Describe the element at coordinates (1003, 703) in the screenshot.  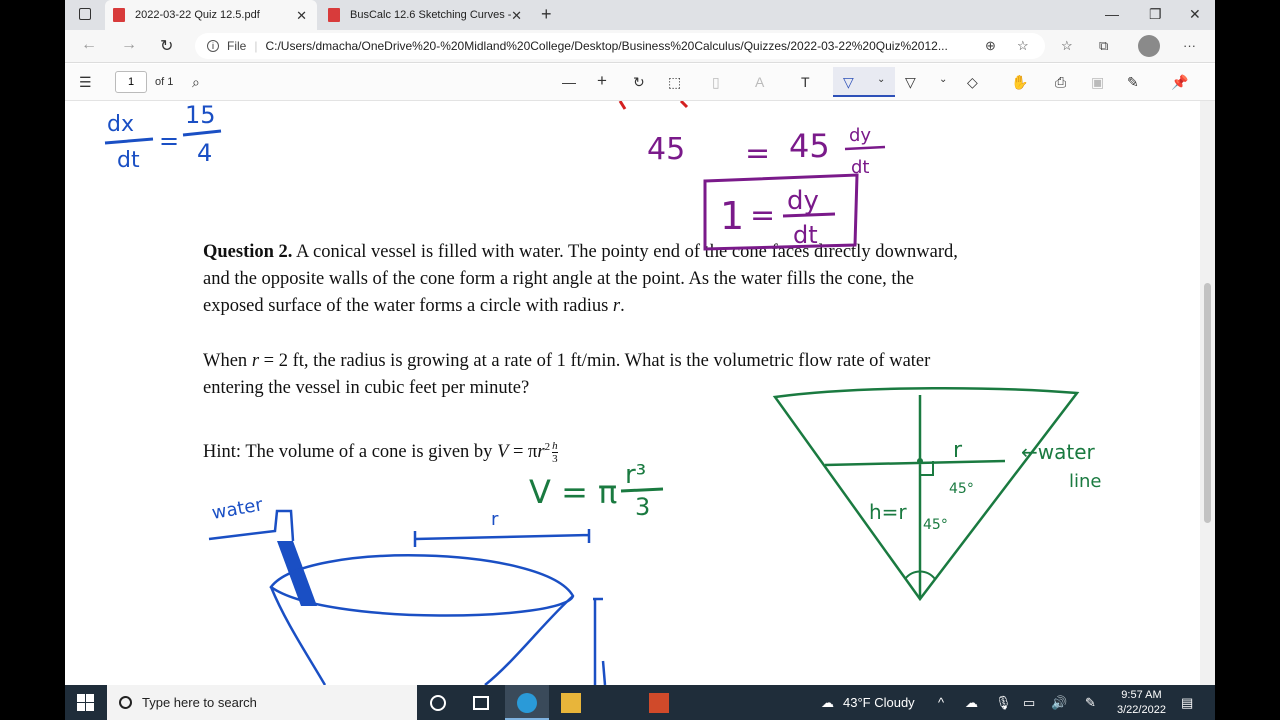
I see `microphone-icon: 🎙` at that location.